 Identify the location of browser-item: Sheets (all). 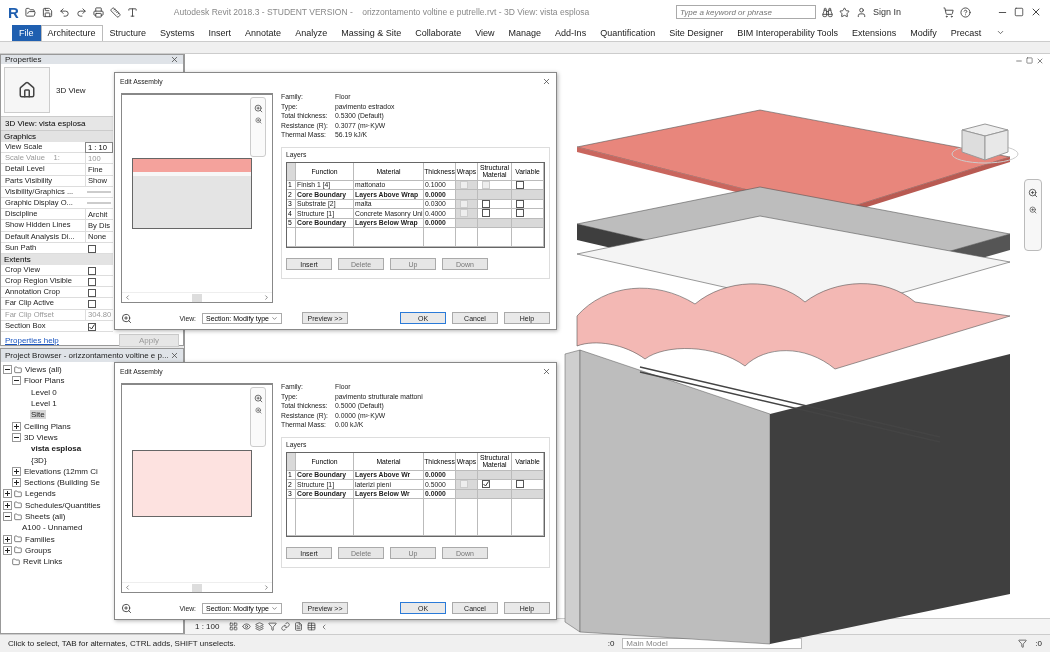
(45, 516).